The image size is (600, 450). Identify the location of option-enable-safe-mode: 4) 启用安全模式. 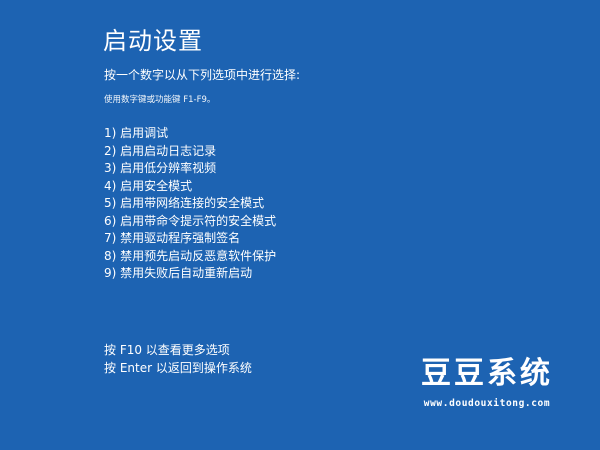
(190, 187).